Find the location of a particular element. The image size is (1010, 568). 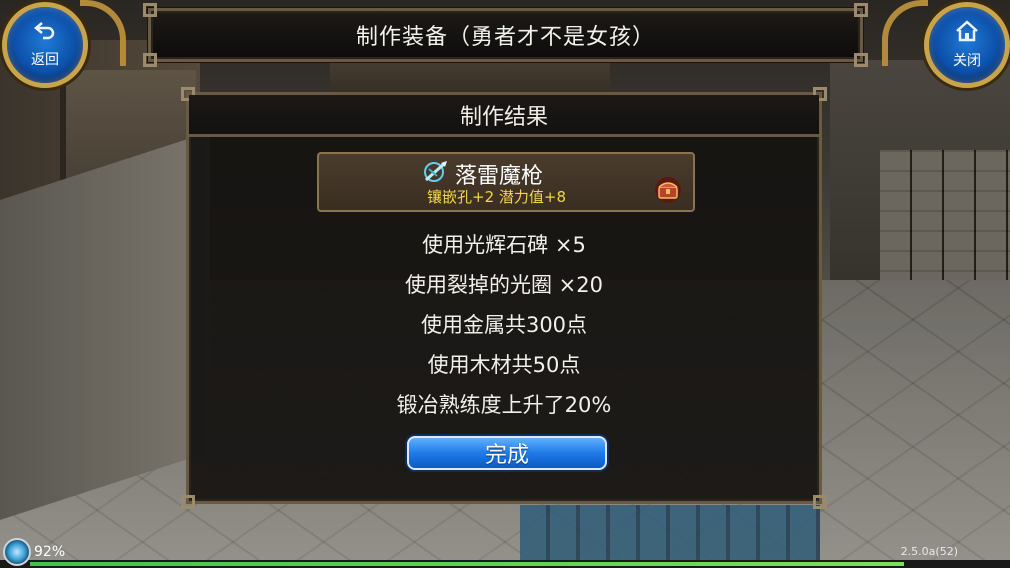

home-icon is located at coordinates (967, 34).